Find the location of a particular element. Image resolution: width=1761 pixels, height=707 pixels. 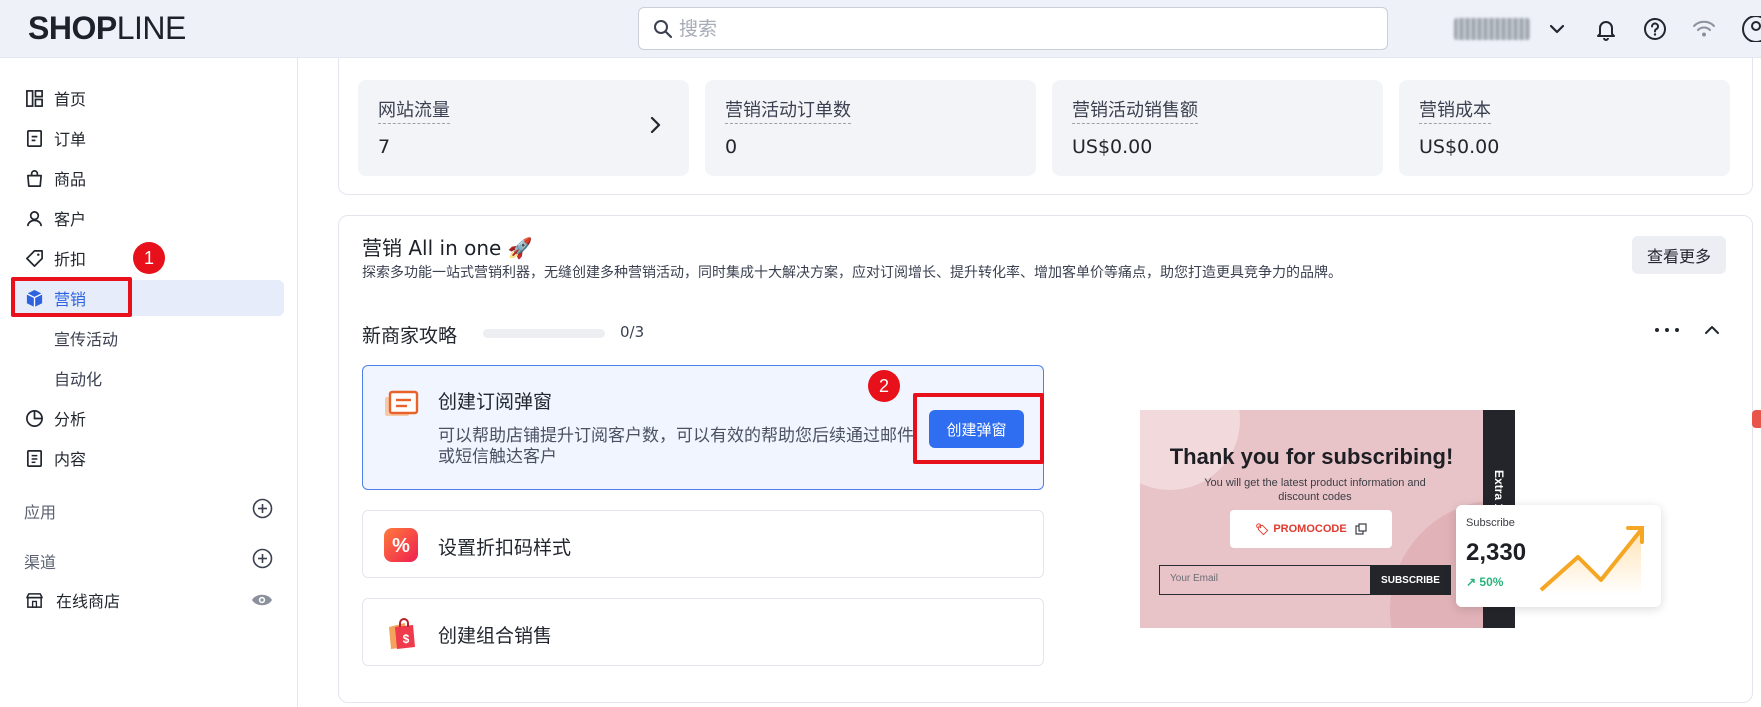

sidebar-item-home: 首页 is located at coordinates (148, 98).